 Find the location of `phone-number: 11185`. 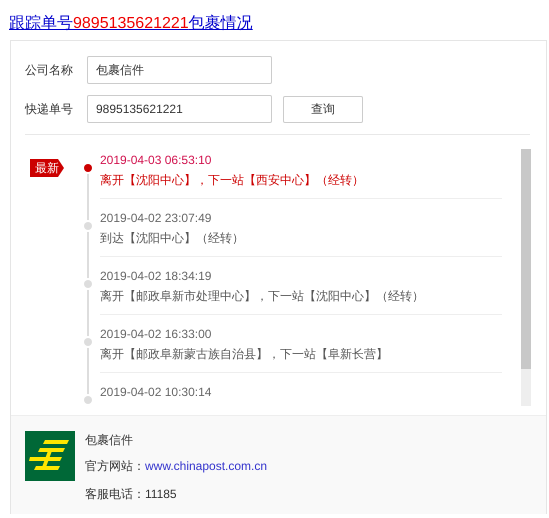

phone-number: 11185 is located at coordinates (161, 494).